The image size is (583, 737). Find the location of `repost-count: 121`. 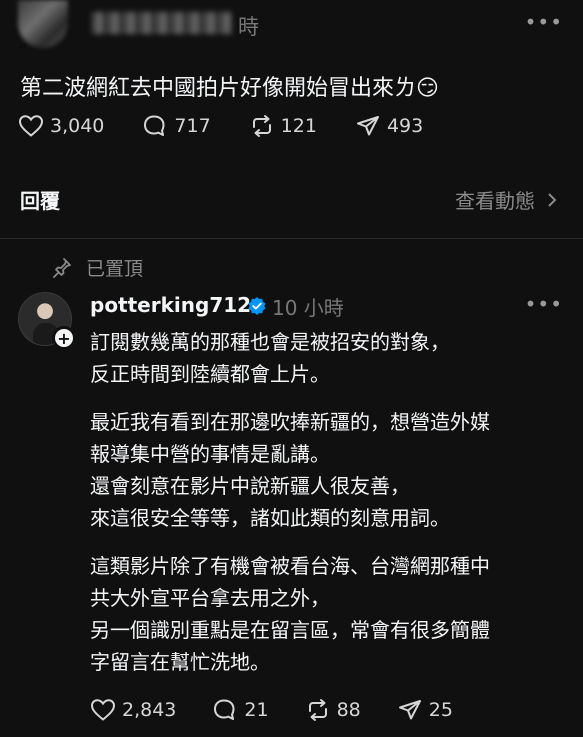

repost-count: 121 is located at coordinates (298, 126).